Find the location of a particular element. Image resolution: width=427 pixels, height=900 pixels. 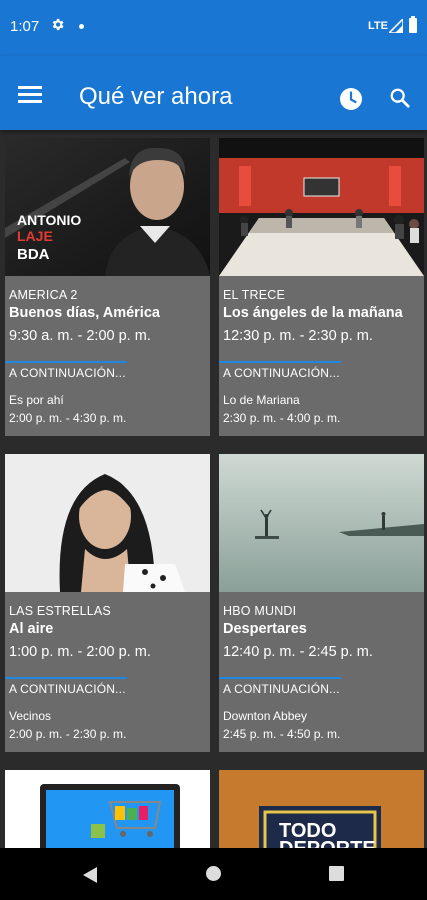

program-thumbnail: TODO DEPORTE is located at coordinates (321, 809).